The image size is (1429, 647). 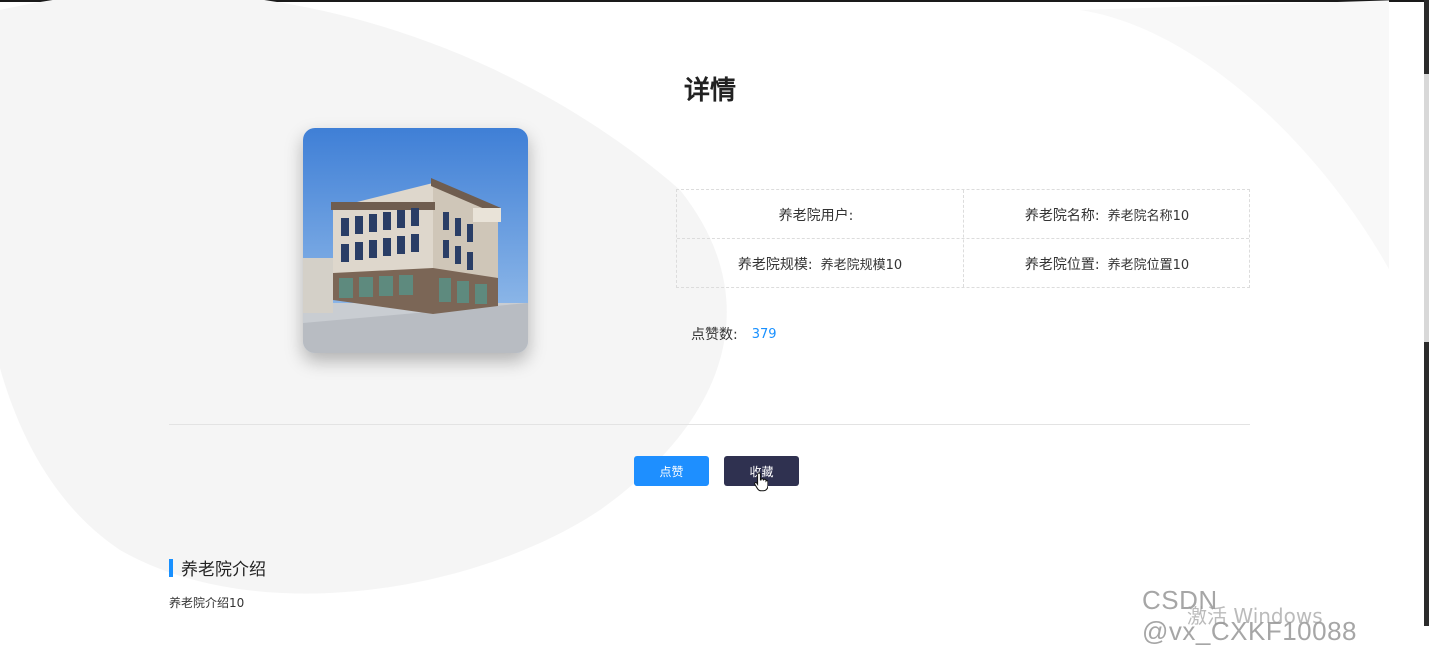 What do you see at coordinates (207, 603) in the screenshot?
I see `intro-text: 养老院介绍10` at bounding box center [207, 603].